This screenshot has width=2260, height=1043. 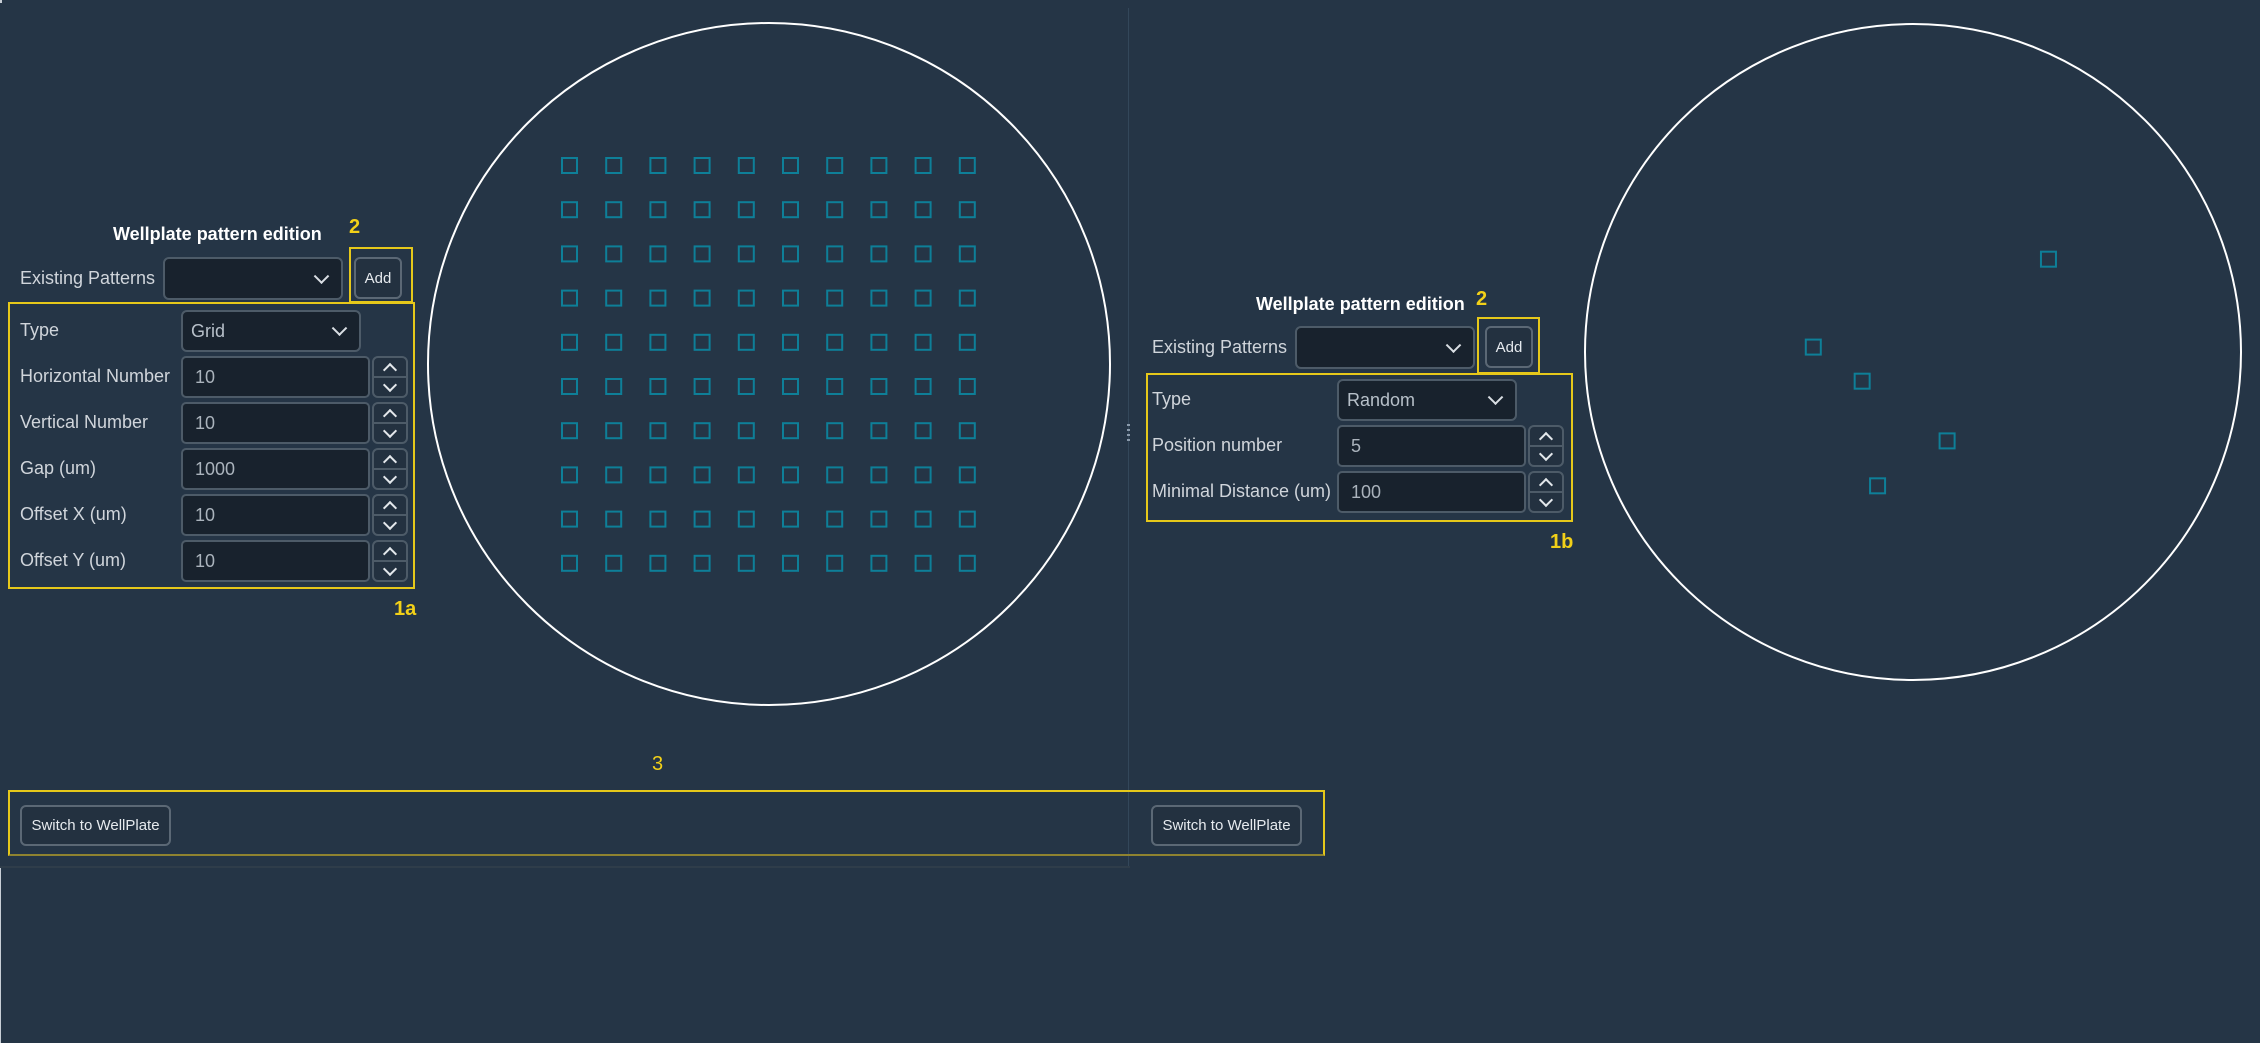 What do you see at coordinates (658, 764) in the screenshot?
I see `bottom-annotation: 3` at bounding box center [658, 764].